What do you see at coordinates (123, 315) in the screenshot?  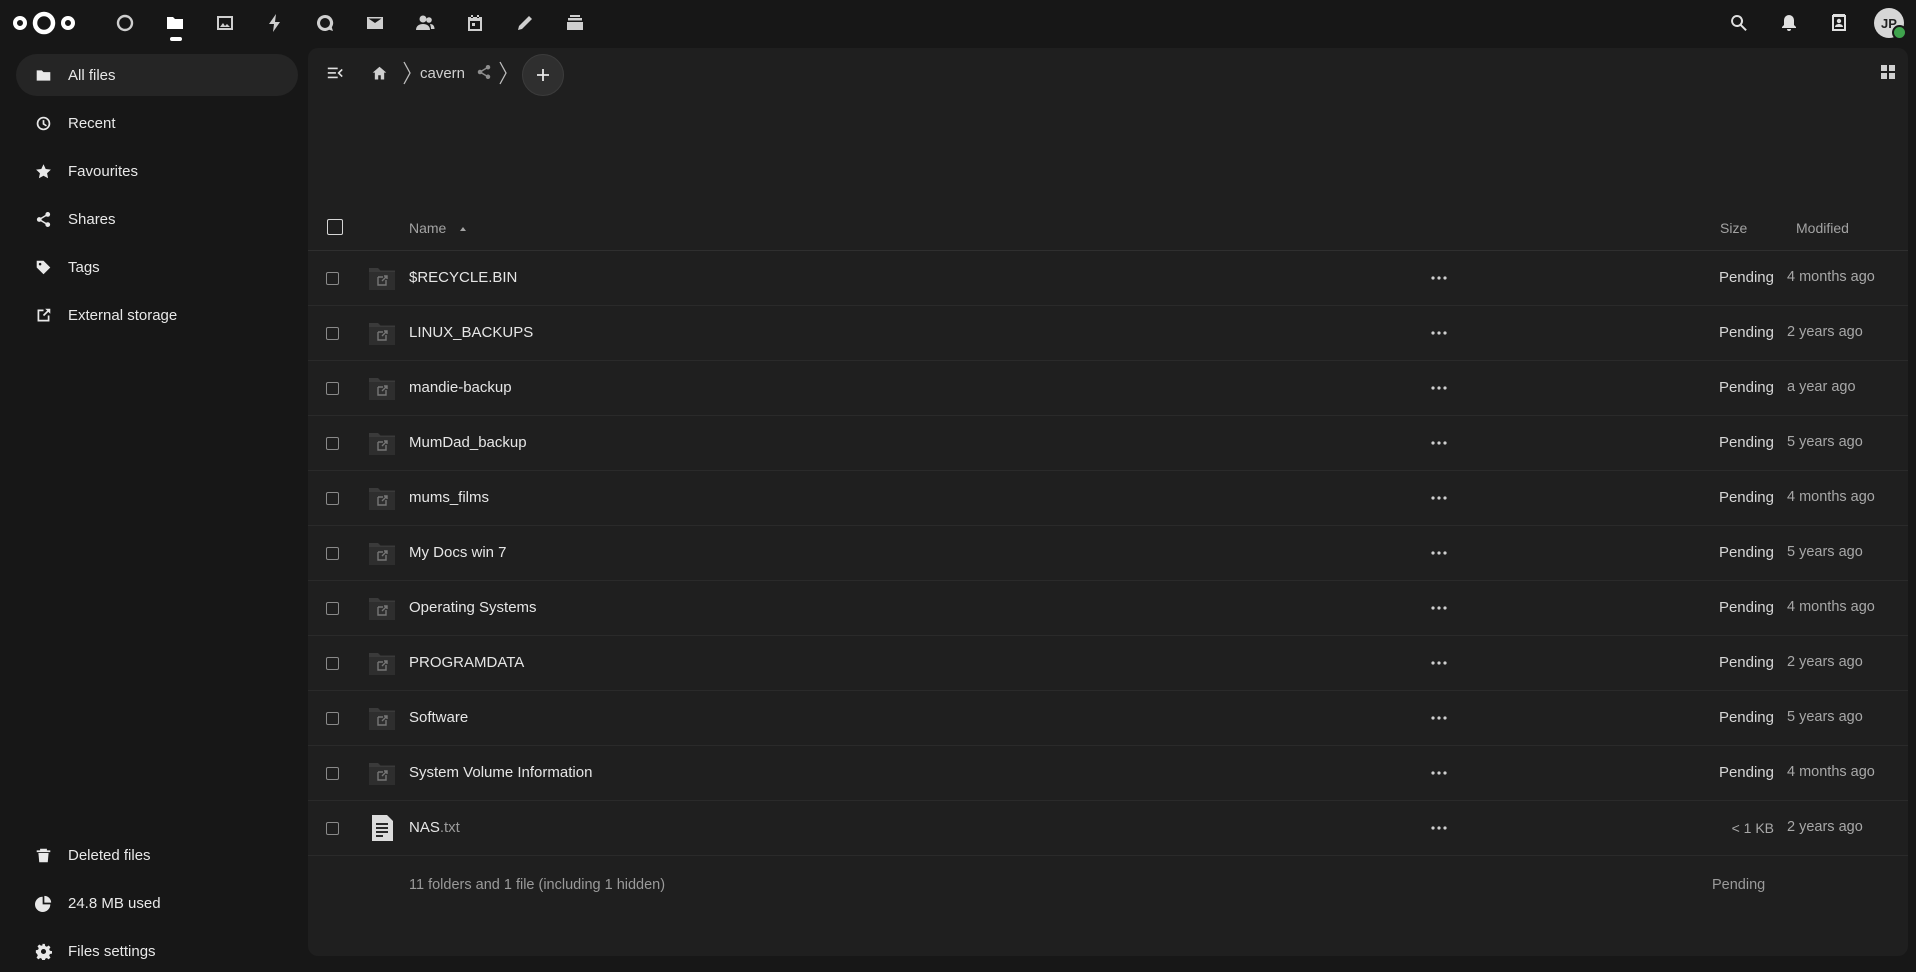 I see `sidebar-item-label: External storage` at bounding box center [123, 315].